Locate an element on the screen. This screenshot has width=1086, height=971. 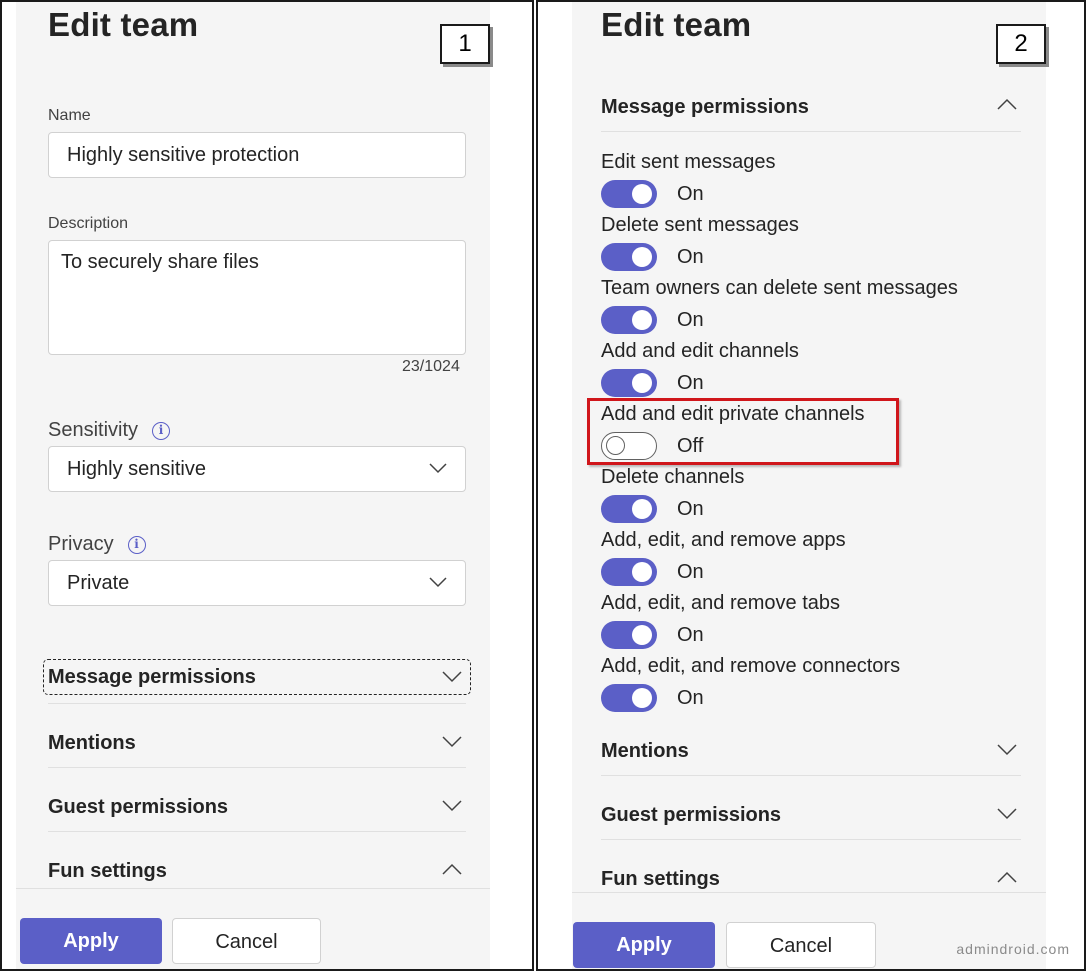
toggle-label: Add and edit channels is located at coordinates (700, 351).